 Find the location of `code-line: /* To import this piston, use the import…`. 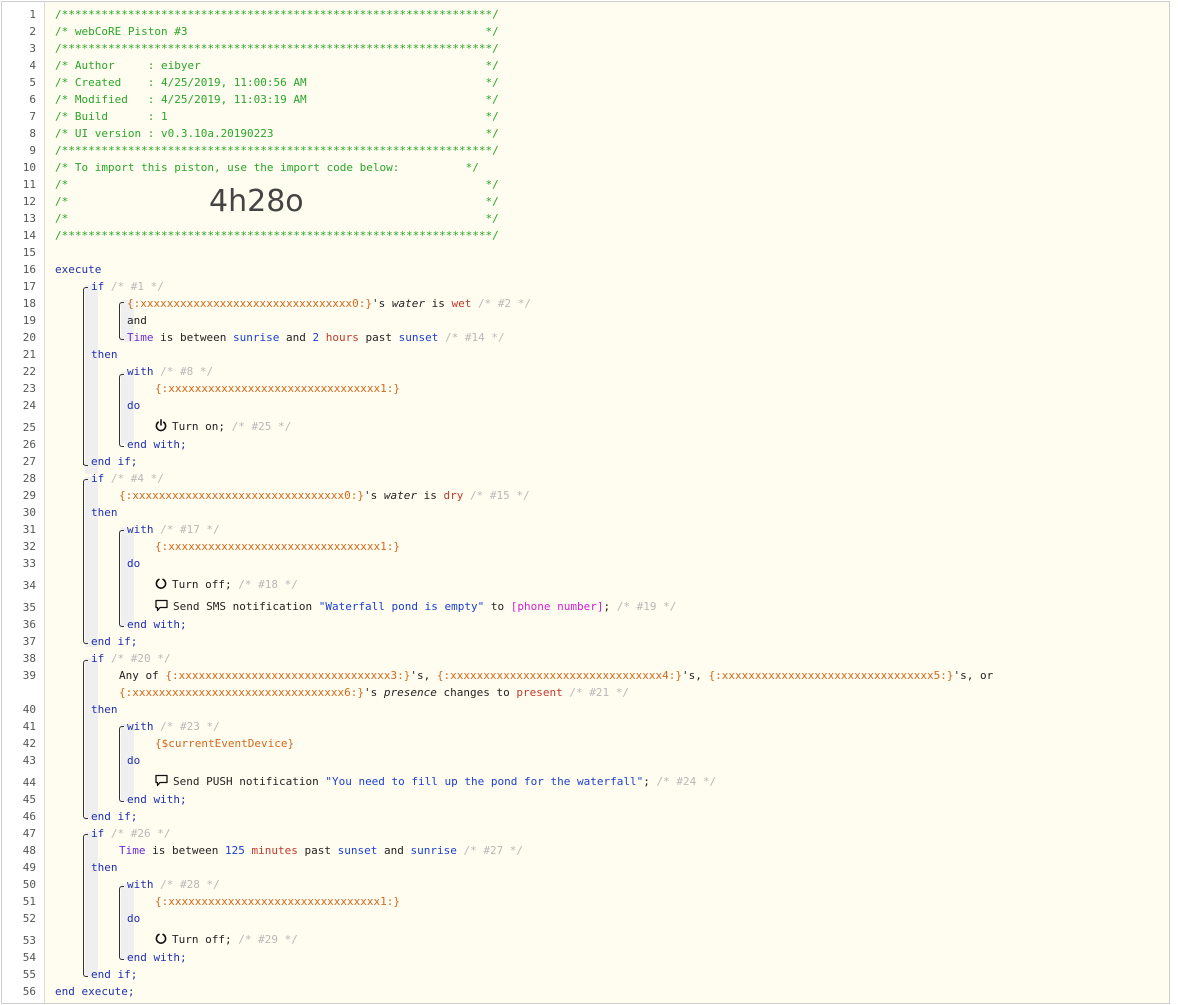

code-line: /* To import this piston, use the import… is located at coordinates (267, 167).